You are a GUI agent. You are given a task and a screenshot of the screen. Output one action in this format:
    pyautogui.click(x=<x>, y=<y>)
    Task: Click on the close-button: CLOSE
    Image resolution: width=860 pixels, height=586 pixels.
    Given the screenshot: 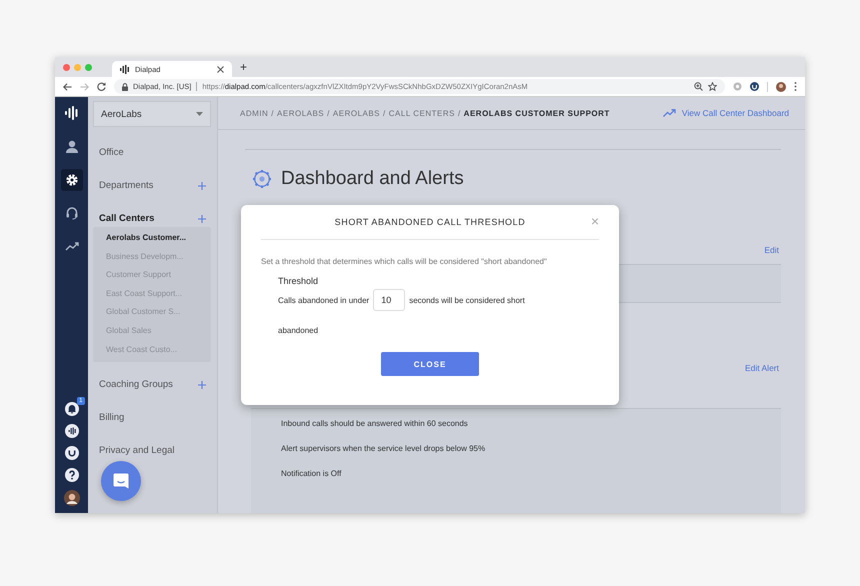 What is the action you would take?
    pyautogui.click(x=430, y=364)
    